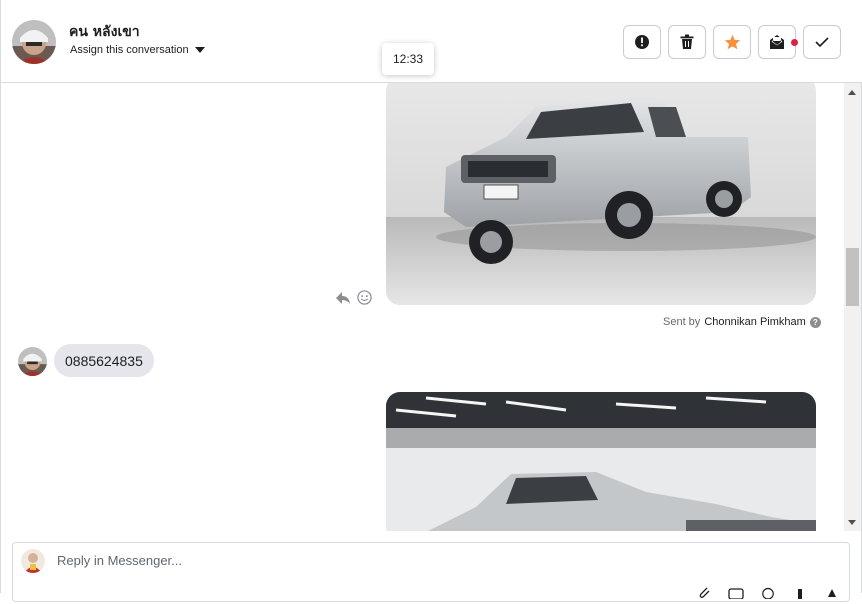  I want to click on contact-avatar, so click(34, 42).